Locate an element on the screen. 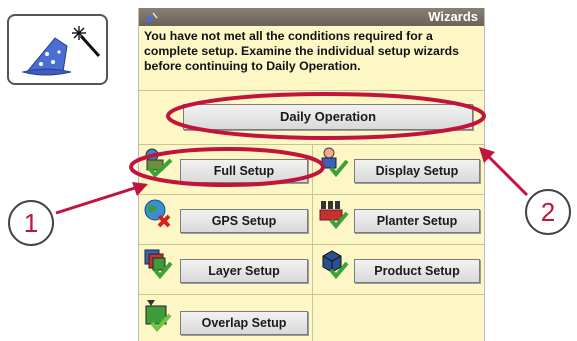  callout-2-arrow is located at coordinates (504, 172).